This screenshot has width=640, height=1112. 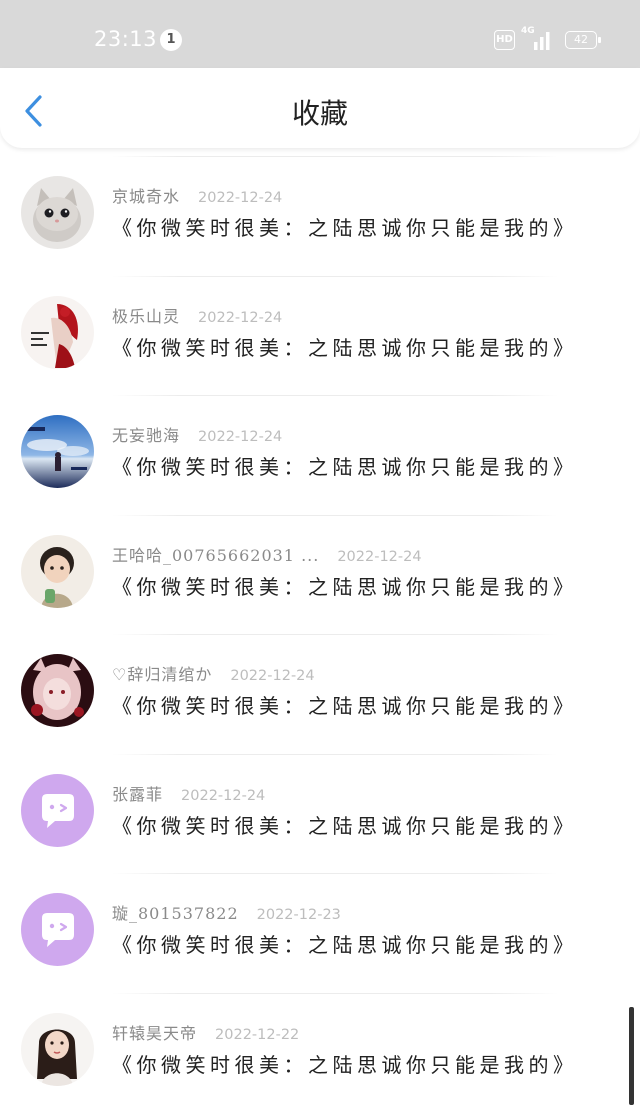 I want to click on meta-row: 京城奇水 2022-12-24, so click(x=197, y=195).